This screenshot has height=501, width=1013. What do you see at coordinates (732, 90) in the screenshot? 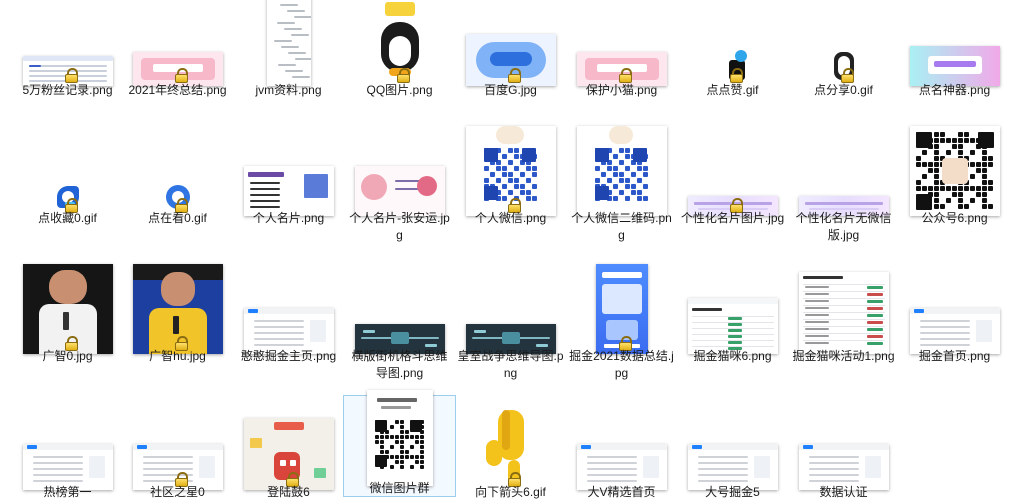
I see `file-name: 点点赞.gif` at bounding box center [732, 90].